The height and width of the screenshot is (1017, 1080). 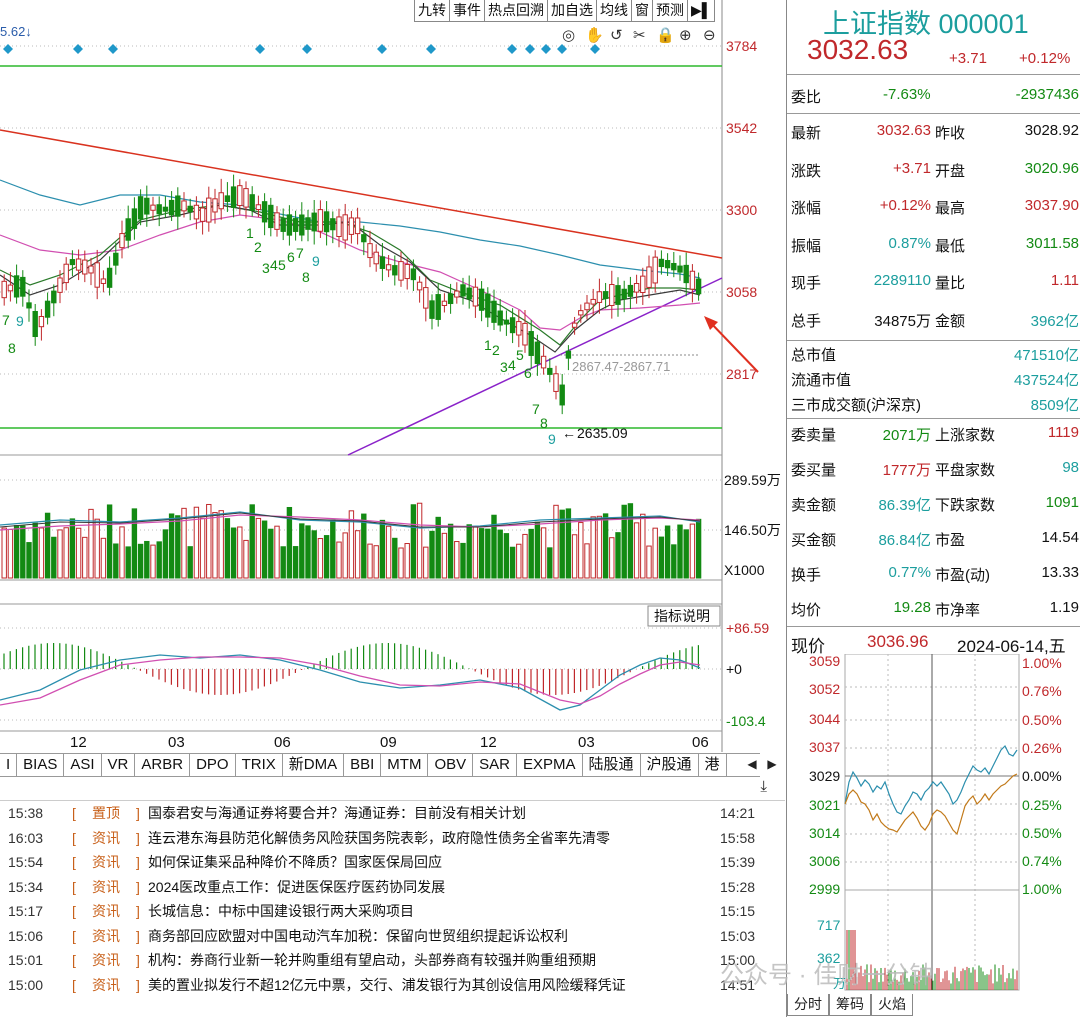 I want to click on scroll-left-icon: ◀, so click(x=752, y=764).